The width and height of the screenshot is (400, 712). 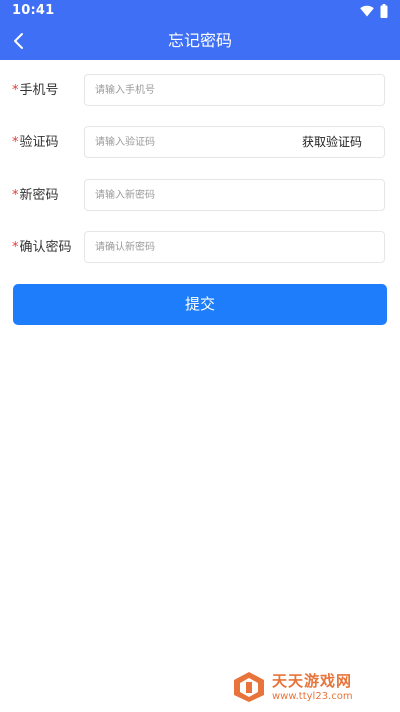 What do you see at coordinates (195, 142) in the screenshot?
I see `verification-code-input` at bounding box center [195, 142].